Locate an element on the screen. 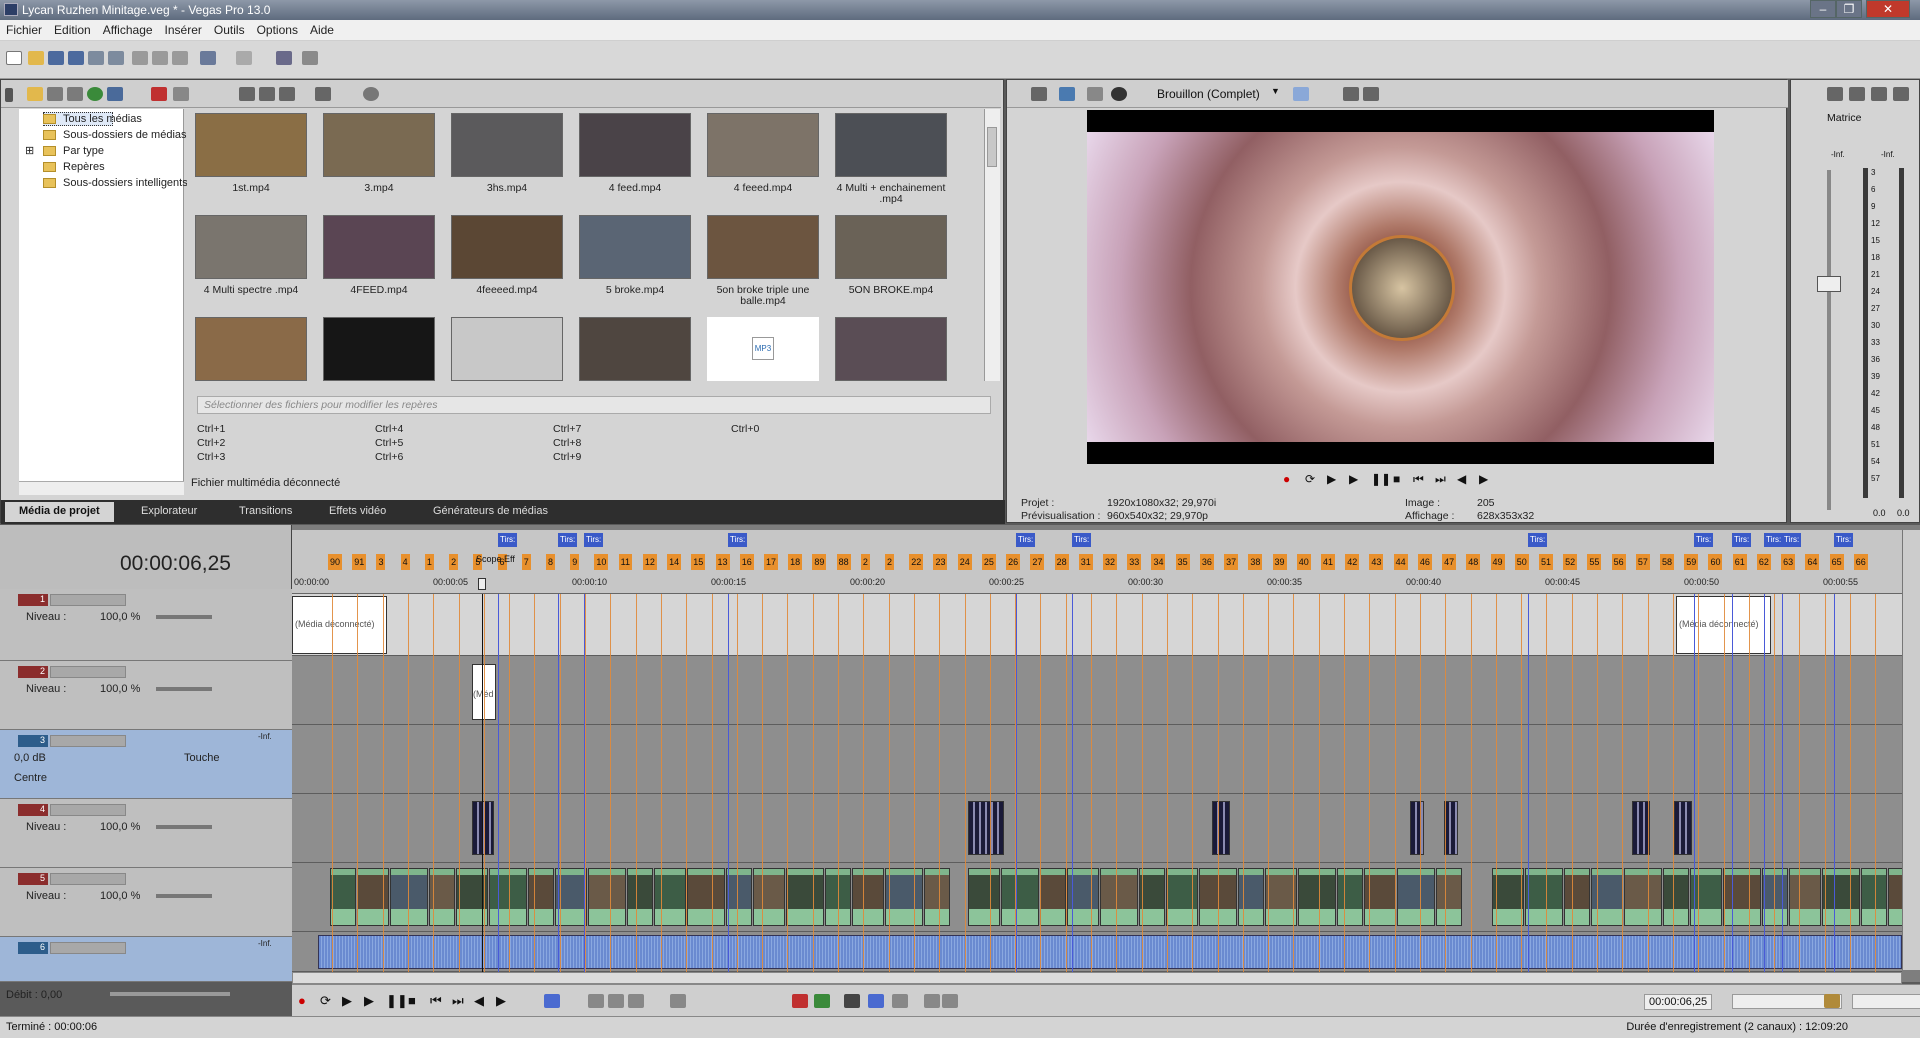 The image size is (1920, 1038). video-fx-icon is located at coordinates (1095, 94).